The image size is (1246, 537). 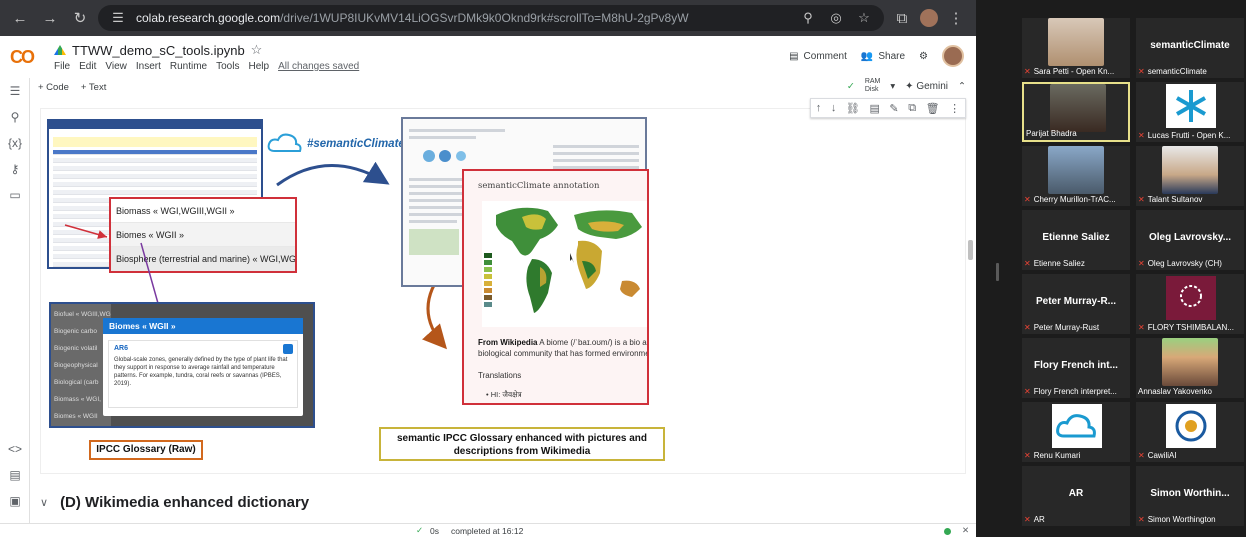 I want to click on user-avatar, so click(x=953, y=56).